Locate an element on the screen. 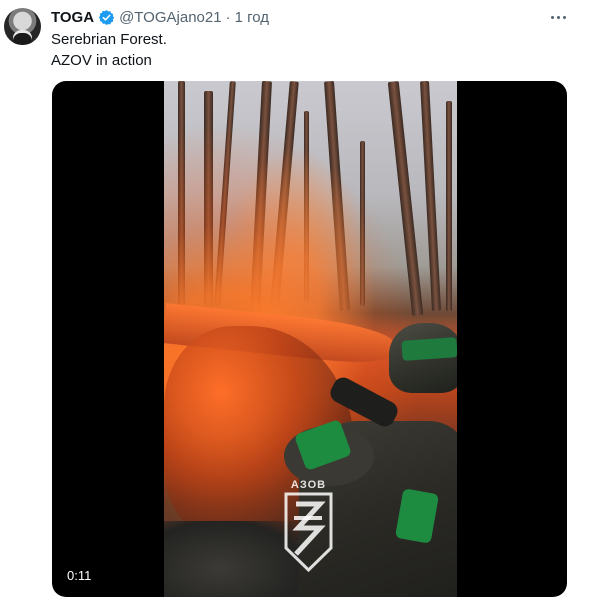 This screenshot has width=590, height=603. tweet-header: TOGA @TOGAjano21 · 1 год is located at coordinates (160, 17).